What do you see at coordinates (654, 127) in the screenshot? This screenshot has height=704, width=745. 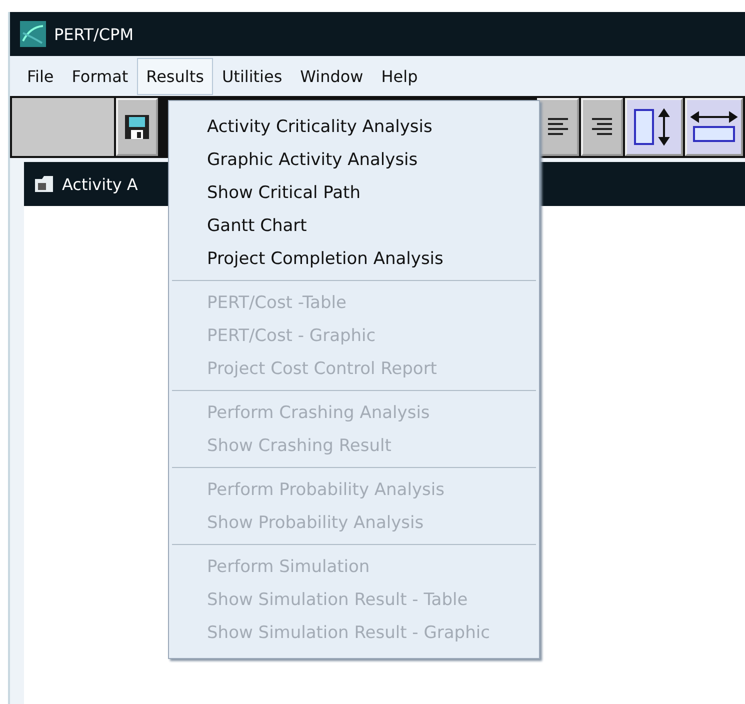 I see `resize-height-button` at bounding box center [654, 127].